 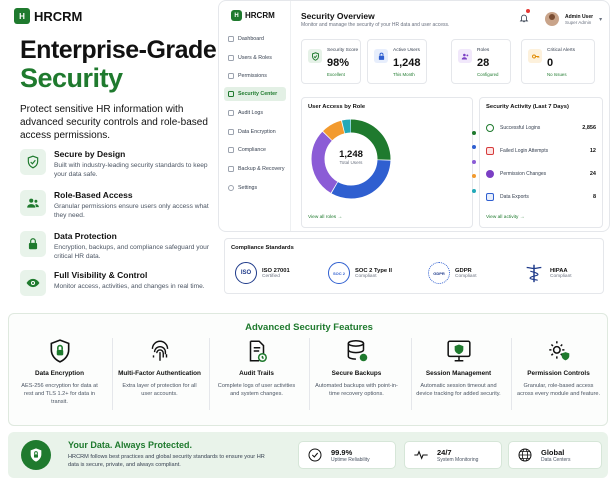 I want to click on activity-item: Successful Logins 2,856, so click(x=541, y=128).